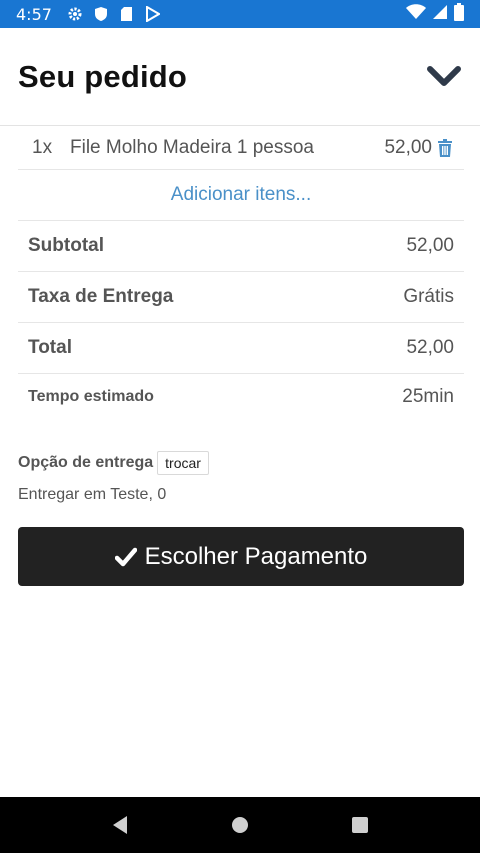 The width and height of the screenshot is (480, 853). Describe the element at coordinates (408, 147) in the screenshot. I see `item-price: 52,00` at that location.